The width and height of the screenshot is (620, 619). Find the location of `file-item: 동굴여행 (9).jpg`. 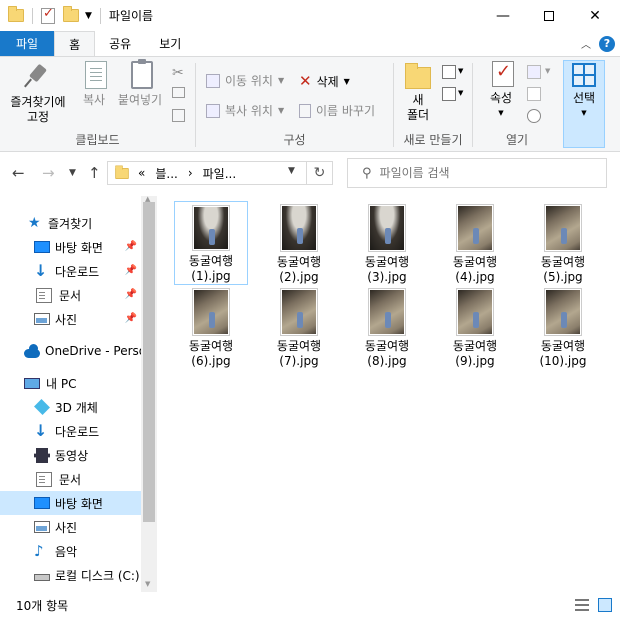

file-item: 동굴여행 (9).jpg is located at coordinates (475, 327).